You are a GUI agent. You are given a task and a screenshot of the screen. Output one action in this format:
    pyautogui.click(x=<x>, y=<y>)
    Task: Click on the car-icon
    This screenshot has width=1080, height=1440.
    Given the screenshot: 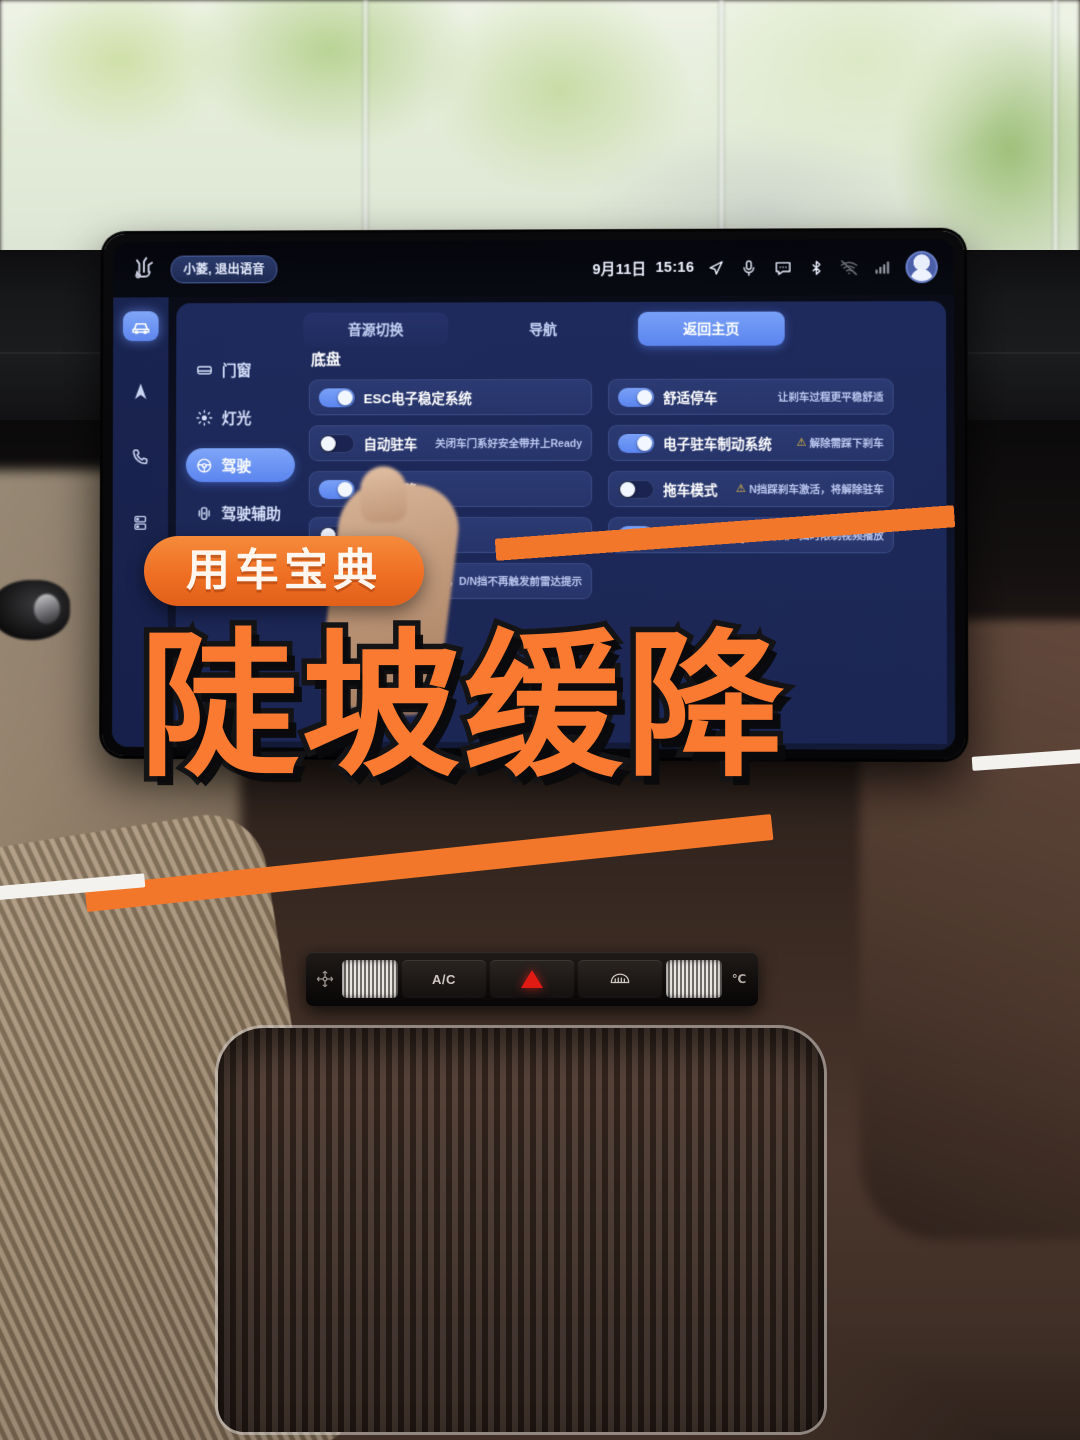 What is the action you would take?
    pyautogui.click(x=141, y=326)
    